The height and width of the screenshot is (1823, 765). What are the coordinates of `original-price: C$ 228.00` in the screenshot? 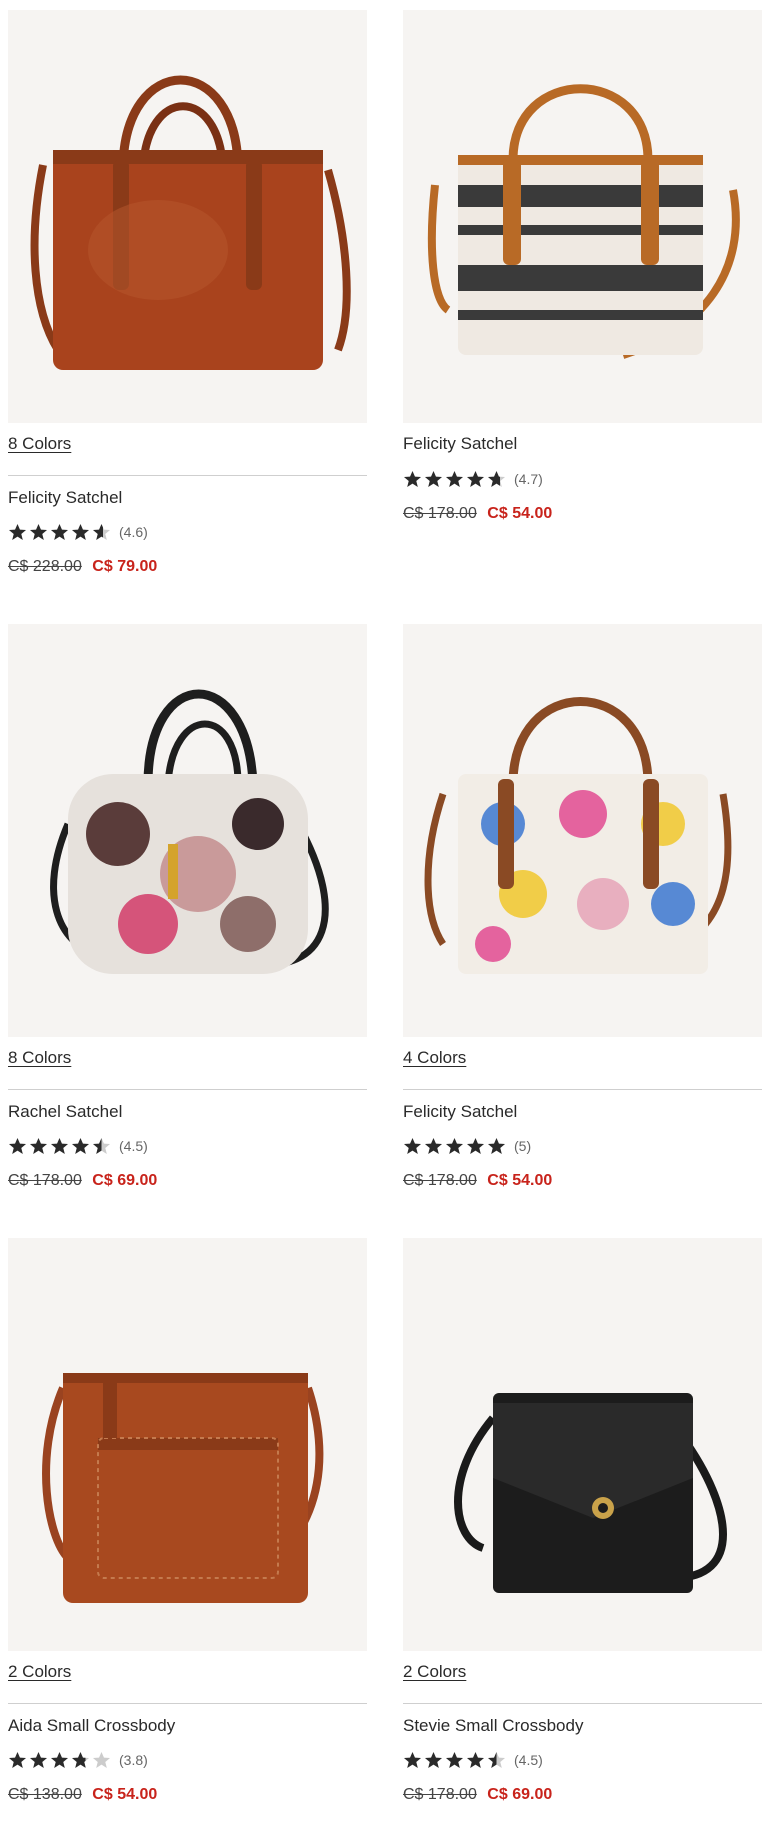 It's located at (45, 566).